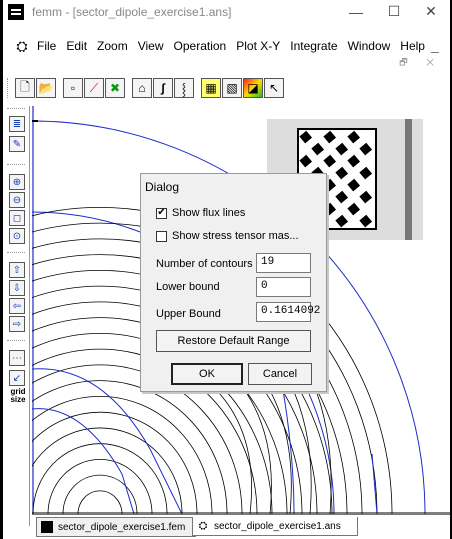  I want to click on output-view-icon: ≣, so click(17, 124).